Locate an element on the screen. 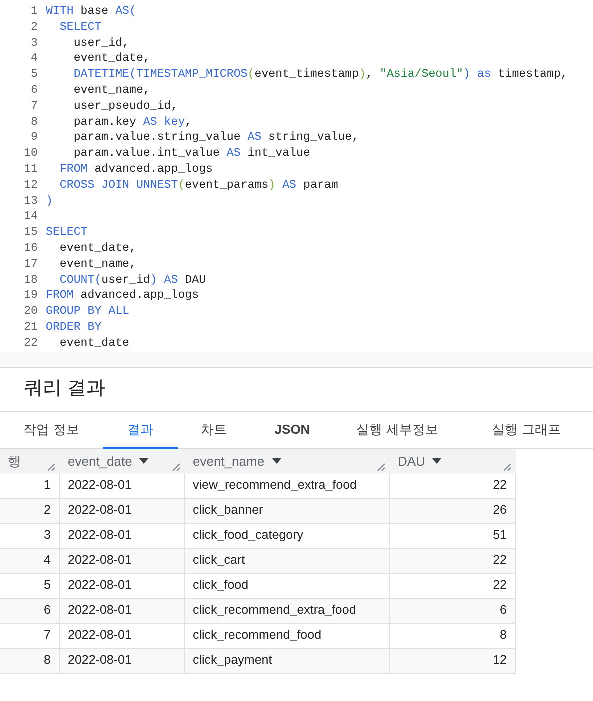  line-number: 10 is located at coordinates (31, 154).